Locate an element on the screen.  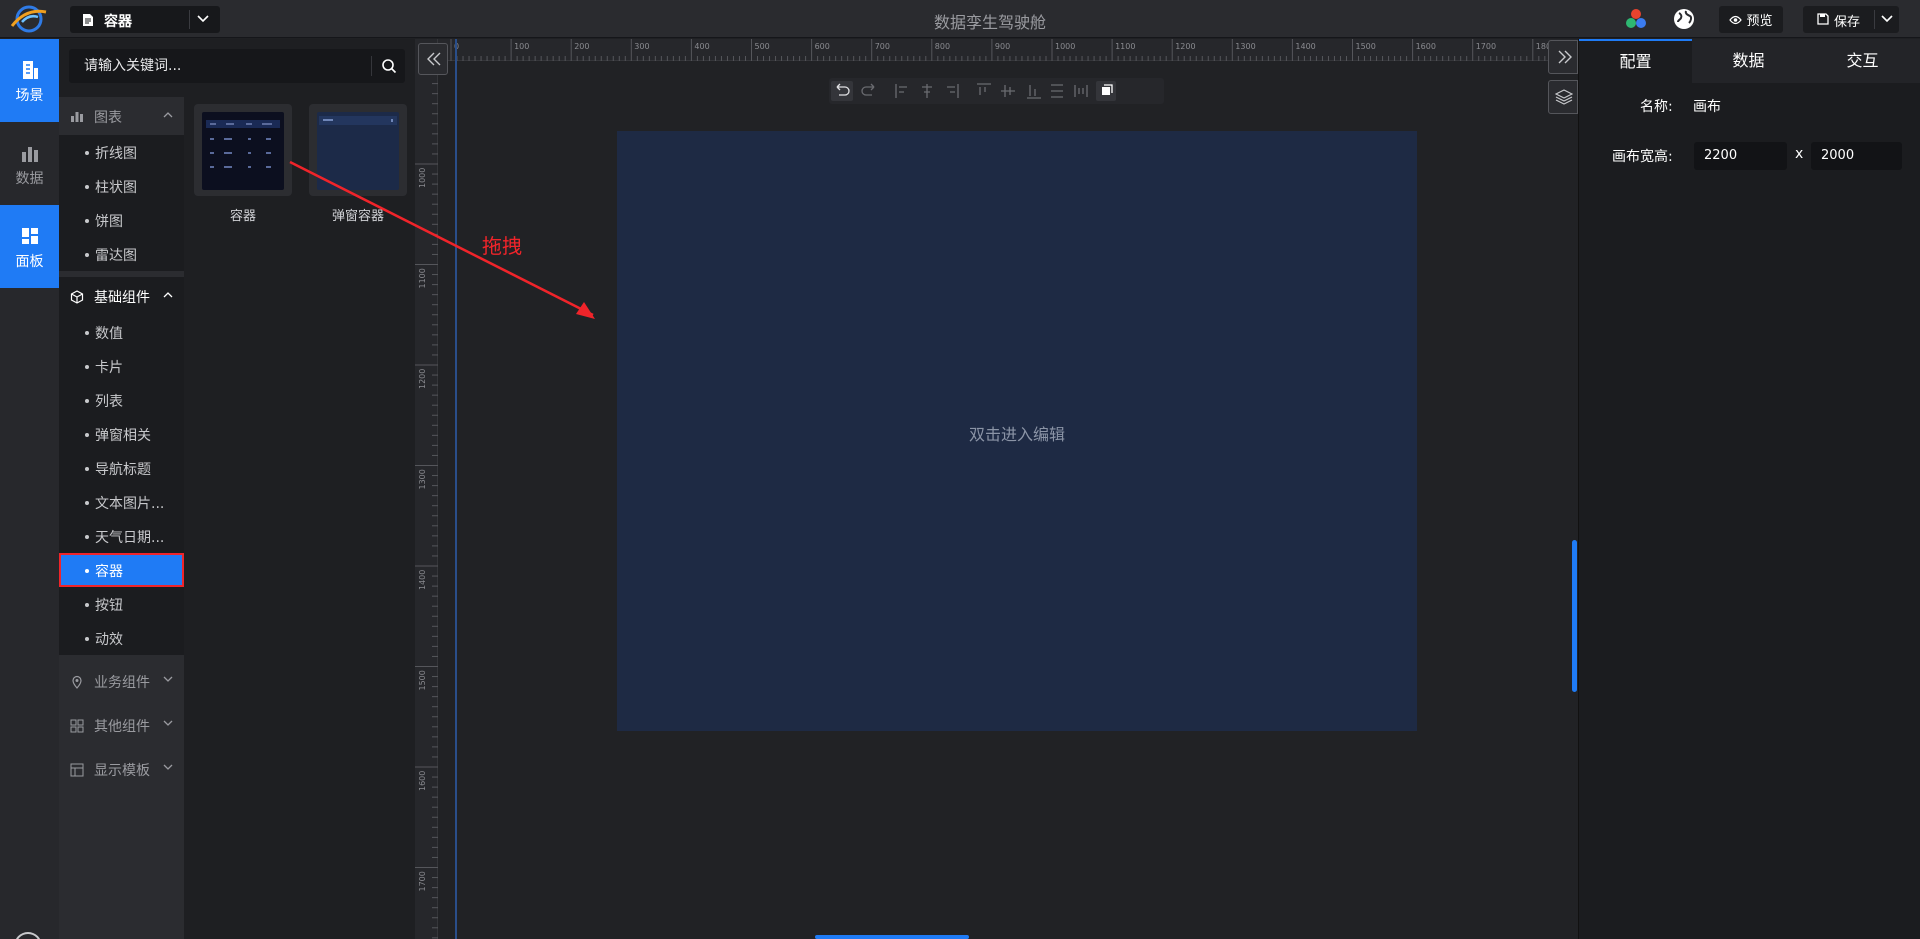
save-button: 保存 is located at coordinates (1851, 19).